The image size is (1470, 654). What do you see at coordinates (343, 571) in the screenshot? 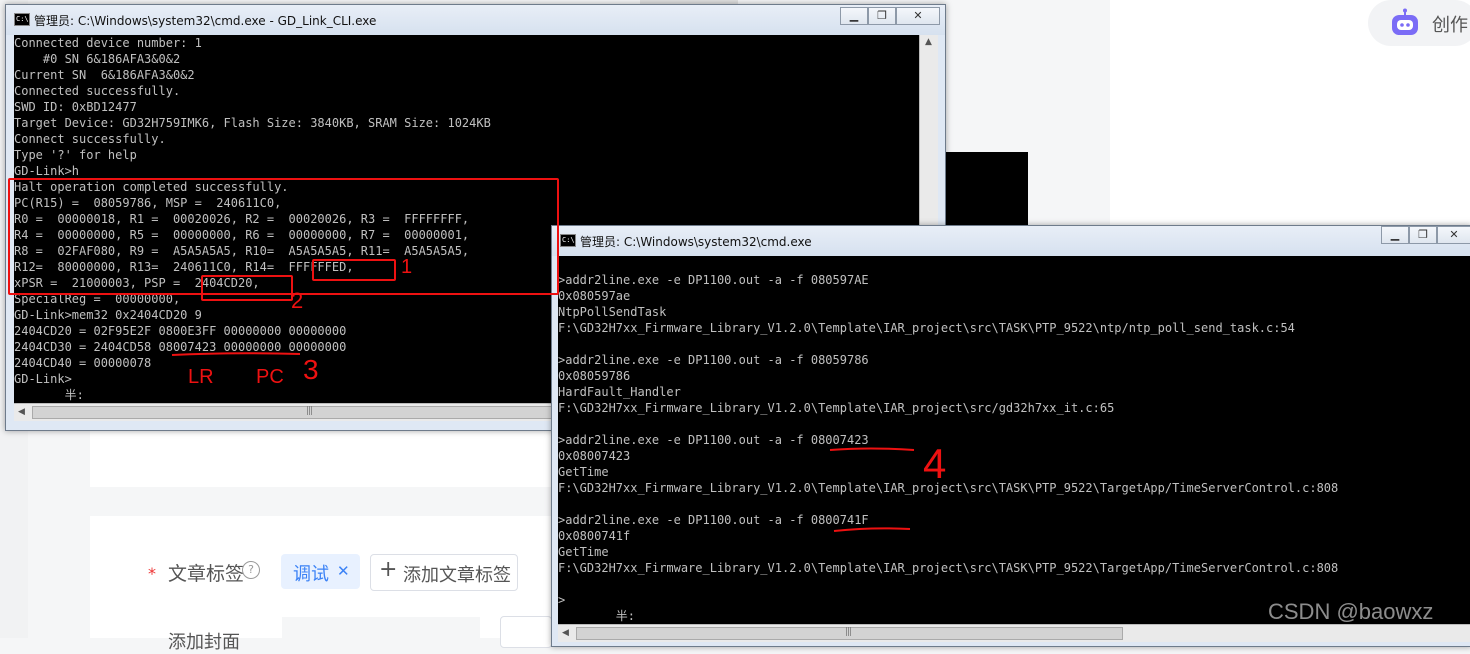
I see `close-icon: ✕` at bounding box center [343, 571].